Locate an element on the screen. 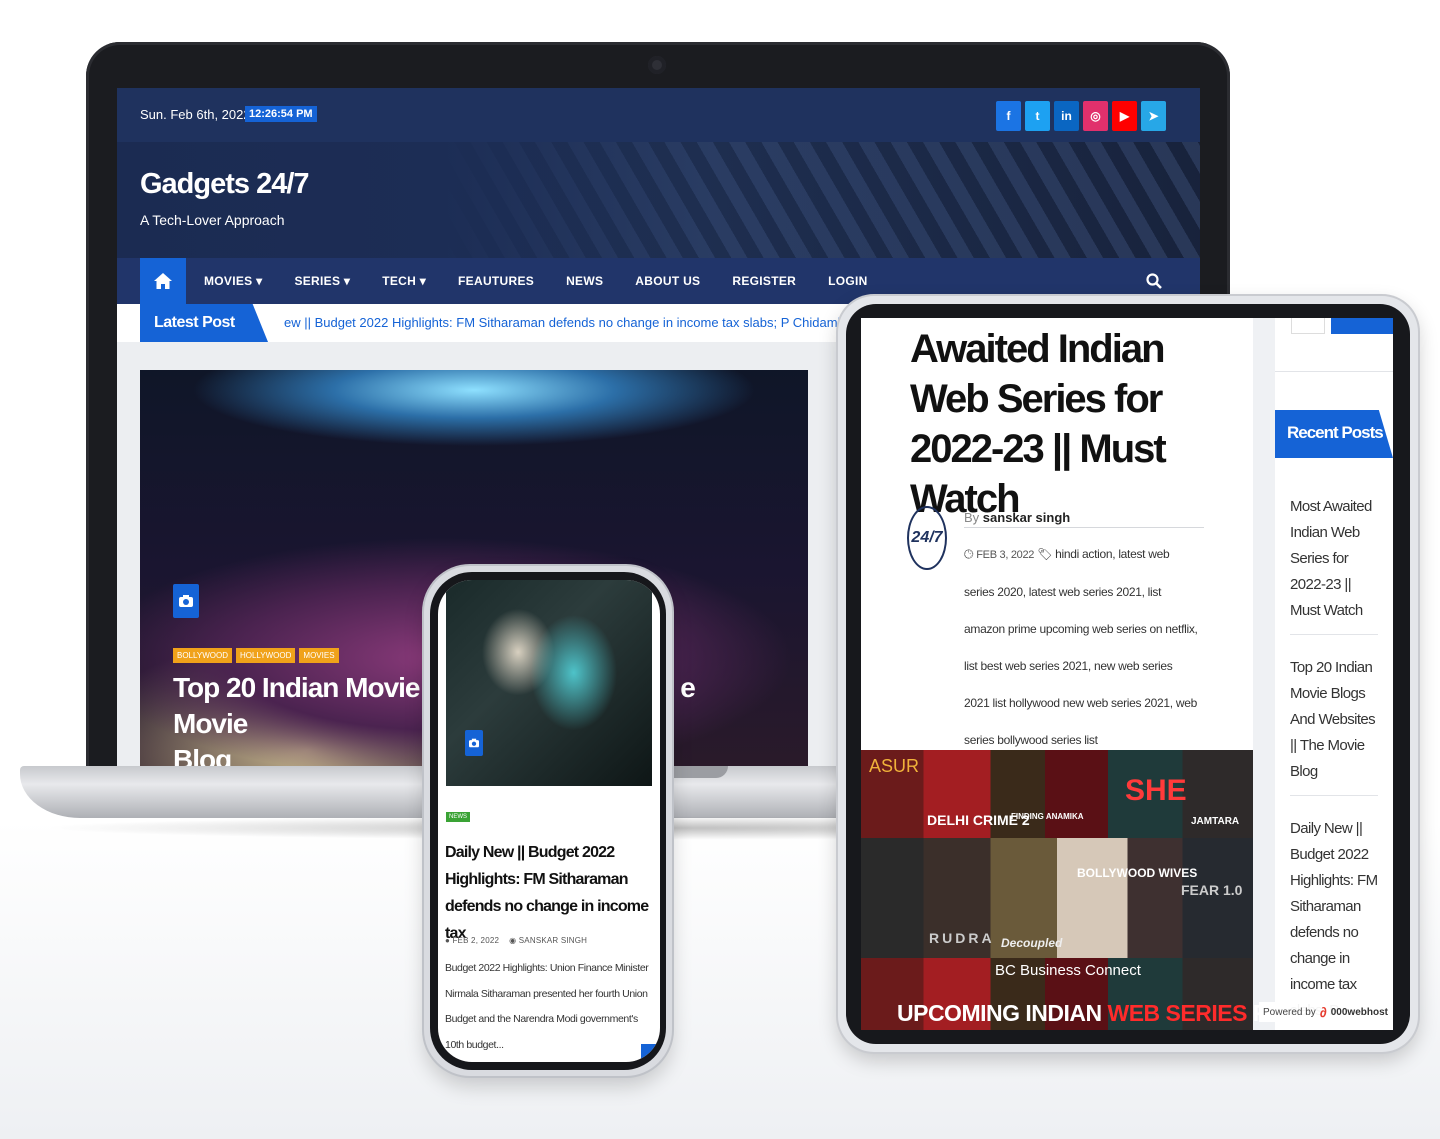 The height and width of the screenshot is (1139, 1440). phone-date-wrap: ● FEB 2, 2022 is located at coordinates (472, 940).